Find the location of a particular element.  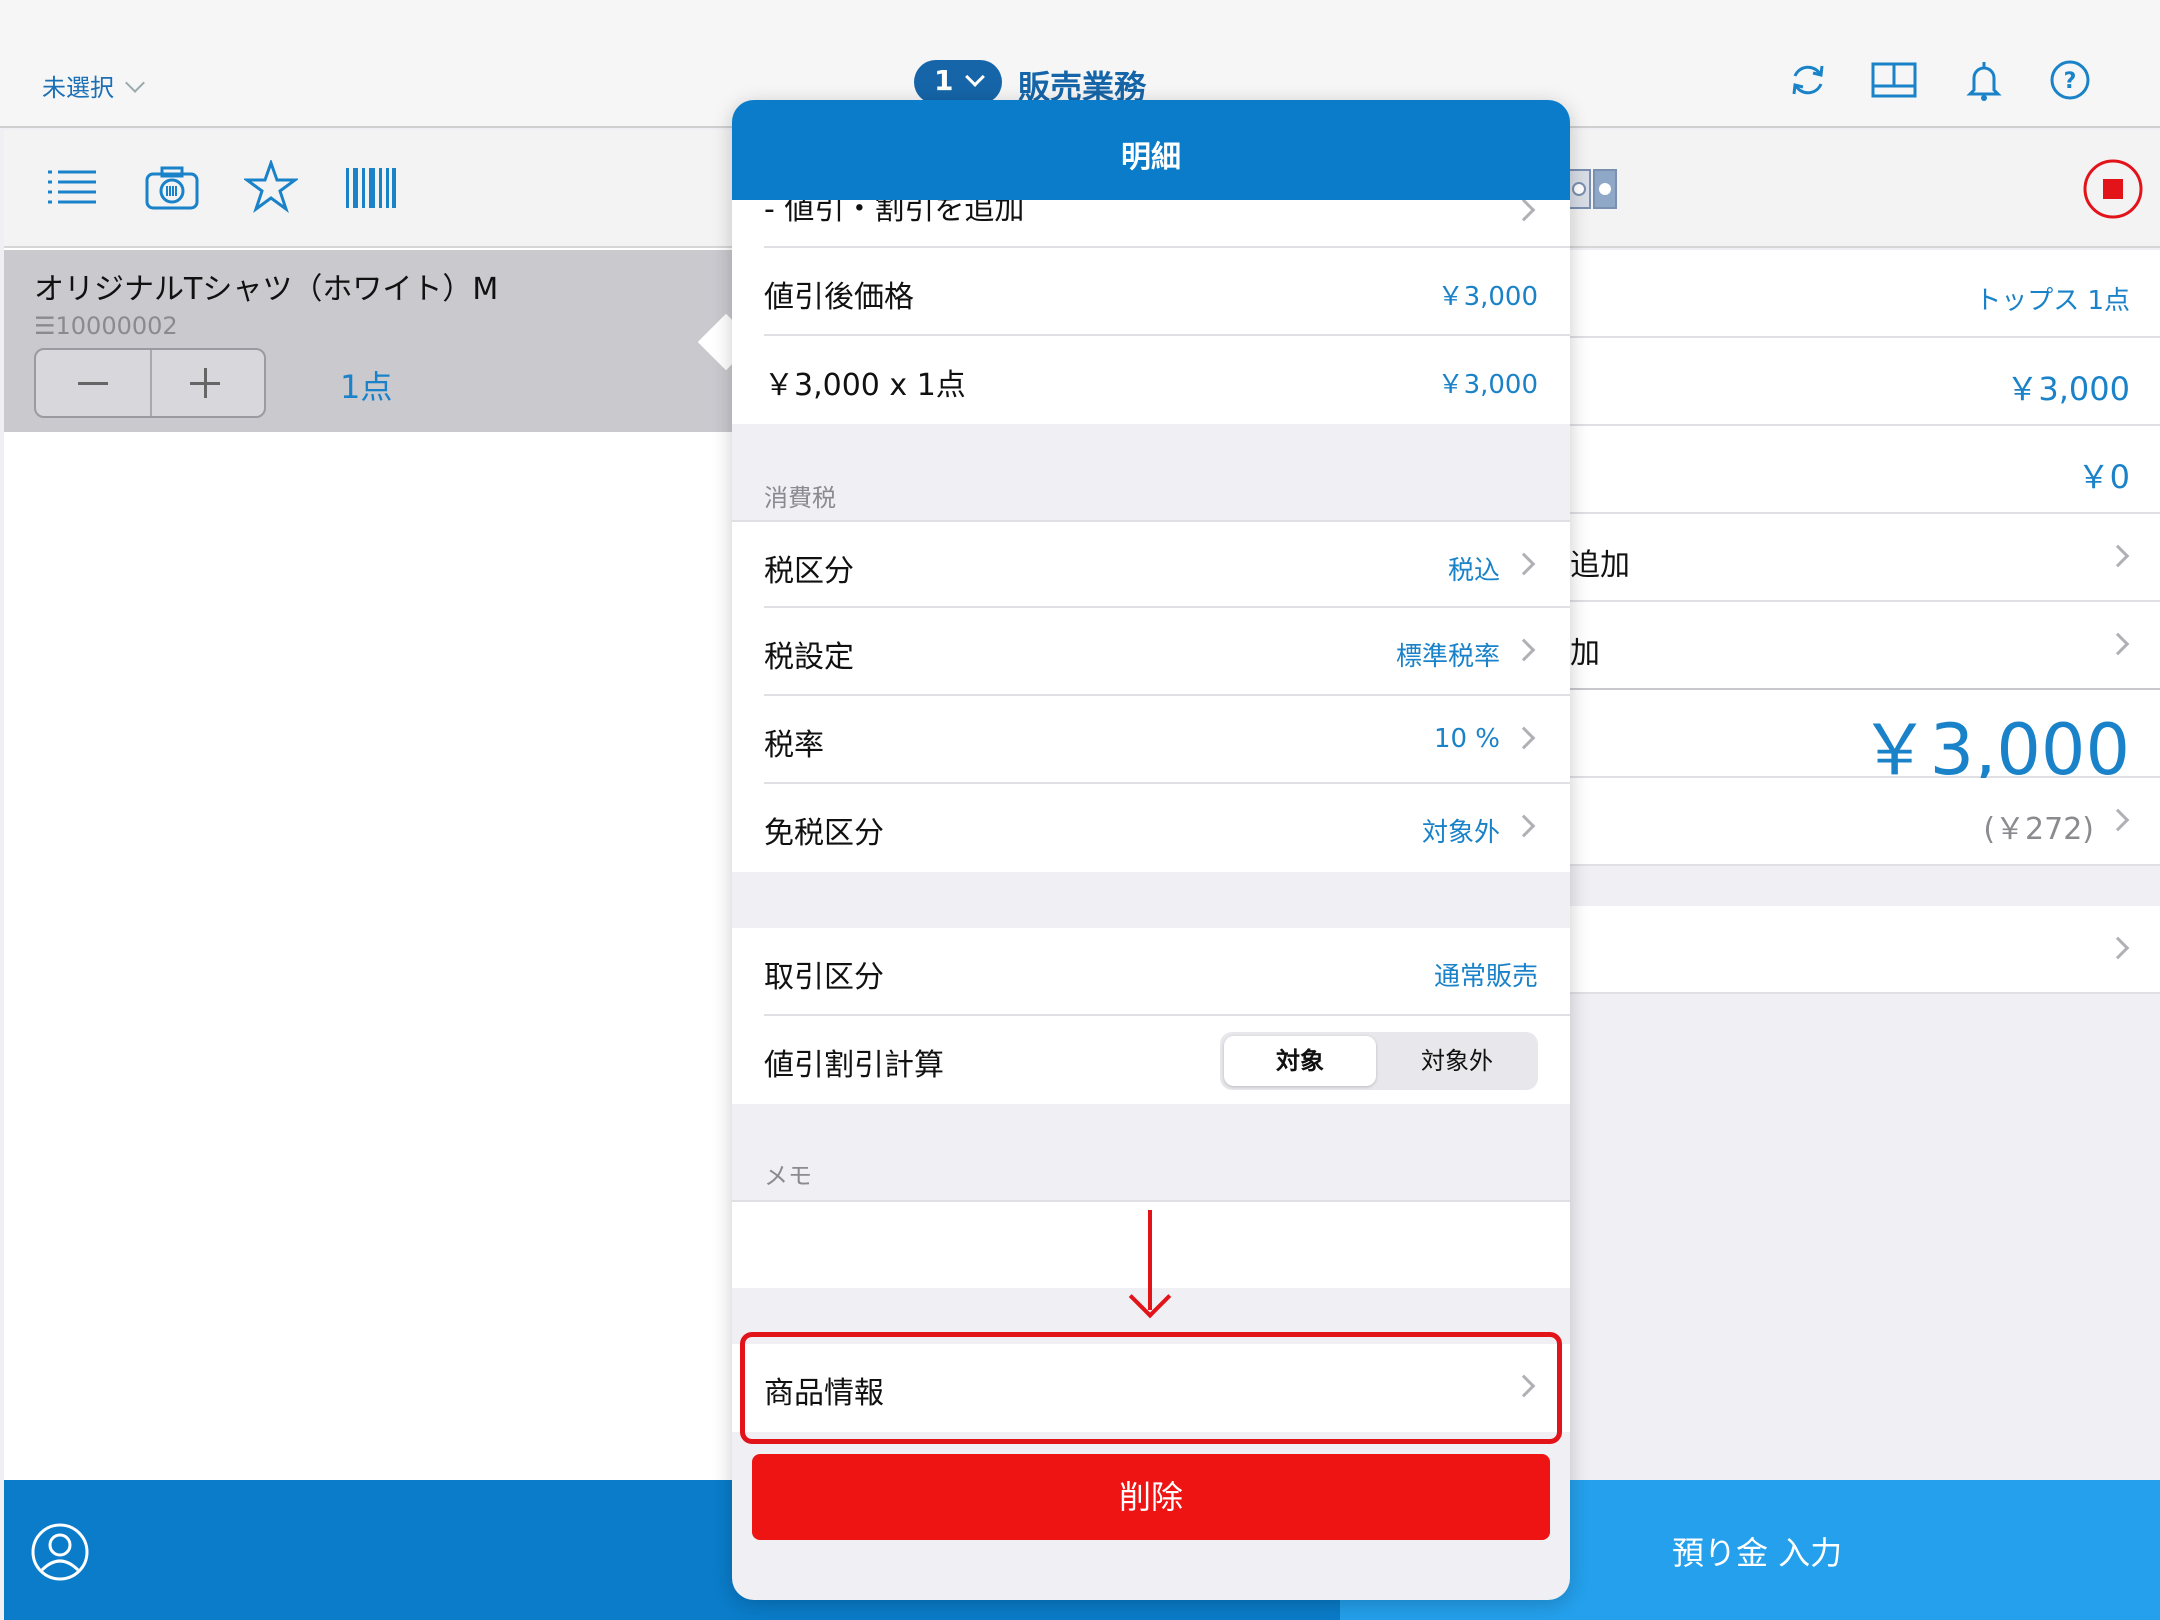

discounted-price-label: 値引後価格 is located at coordinates (839, 297).